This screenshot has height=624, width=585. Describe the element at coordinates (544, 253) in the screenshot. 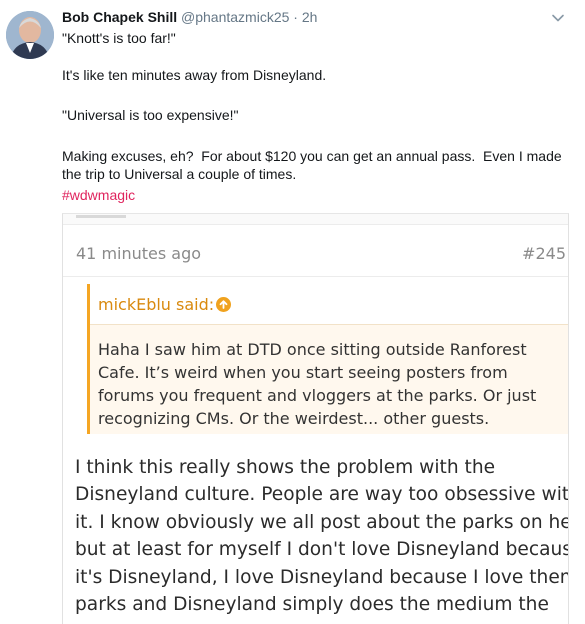

I see `post-number: #245` at that location.